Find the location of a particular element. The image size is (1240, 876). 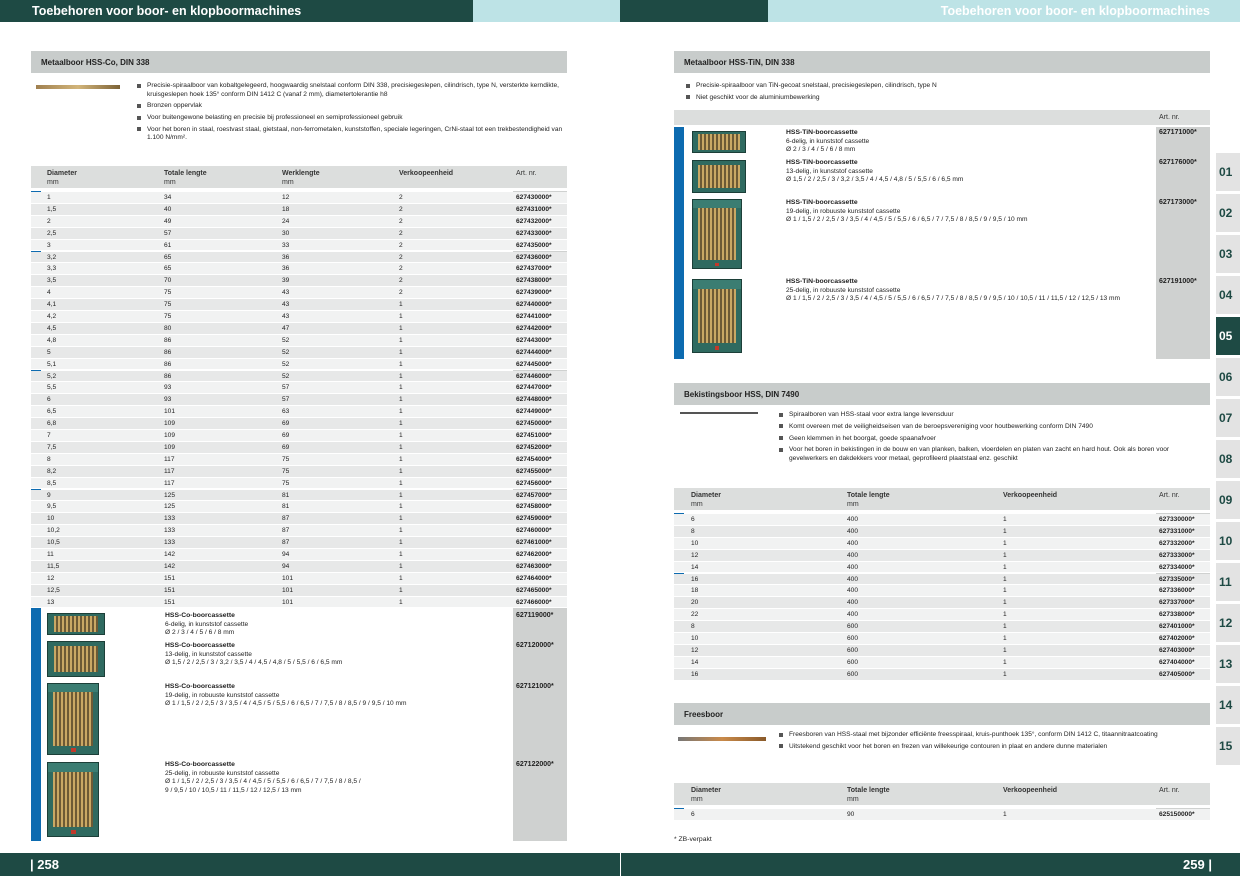

table-cell: 65 is located at coordinates (168, 257).